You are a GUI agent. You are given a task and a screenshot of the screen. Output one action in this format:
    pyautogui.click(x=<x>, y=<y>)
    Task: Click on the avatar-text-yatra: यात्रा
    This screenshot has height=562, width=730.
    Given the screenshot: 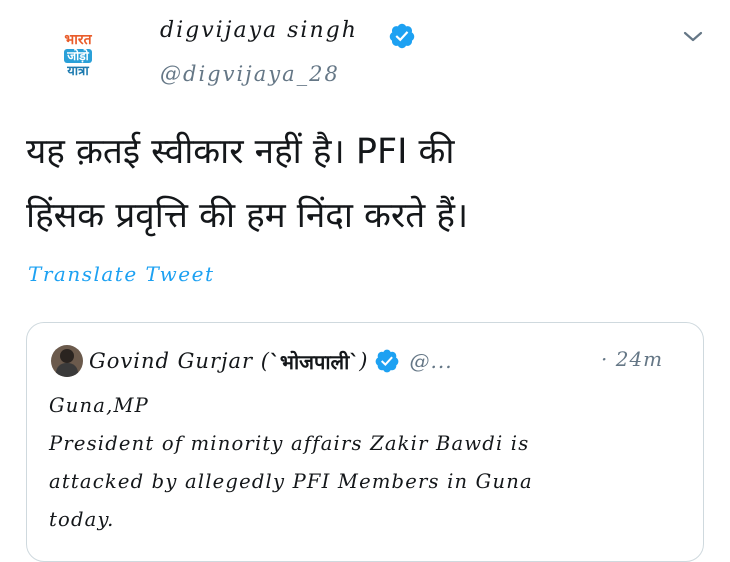 What is the action you would take?
    pyautogui.click(x=78, y=71)
    